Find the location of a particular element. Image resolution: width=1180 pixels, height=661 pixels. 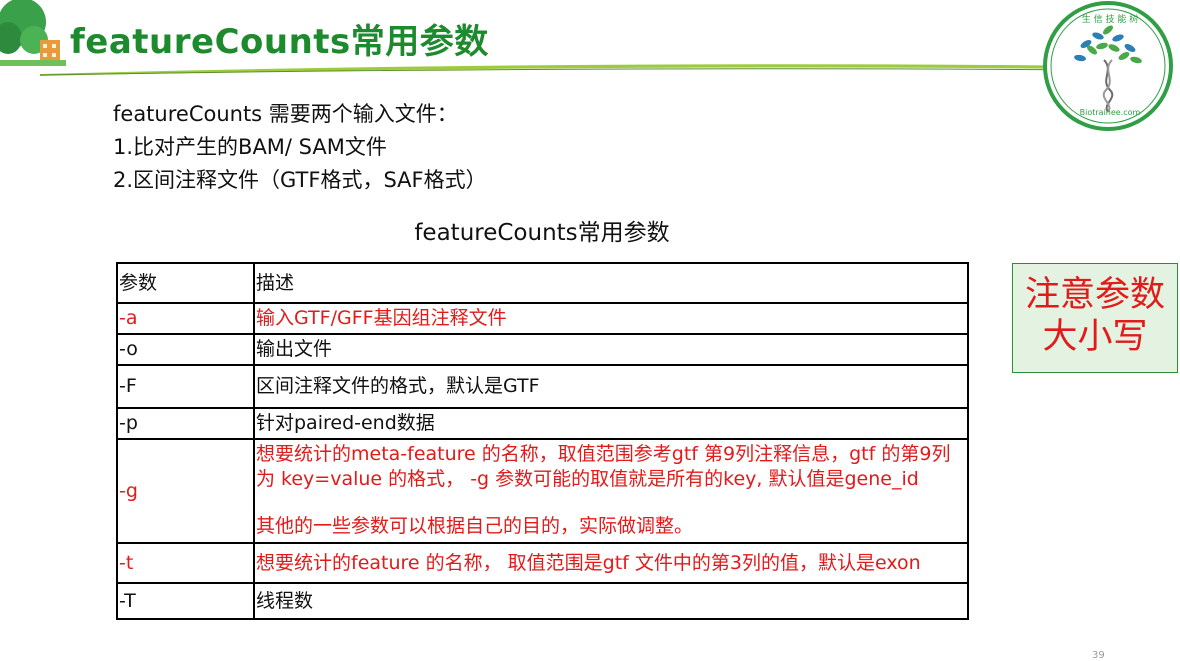

desc-cell: 输出文件 is located at coordinates (611, 349).